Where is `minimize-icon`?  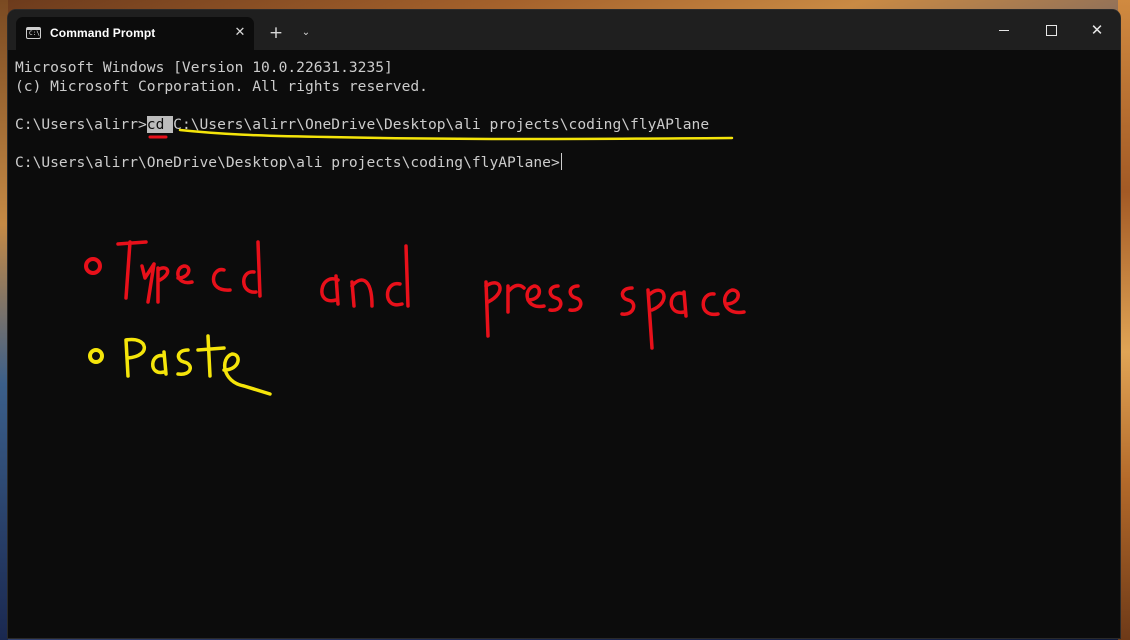
minimize-icon is located at coordinates (1004, 30).